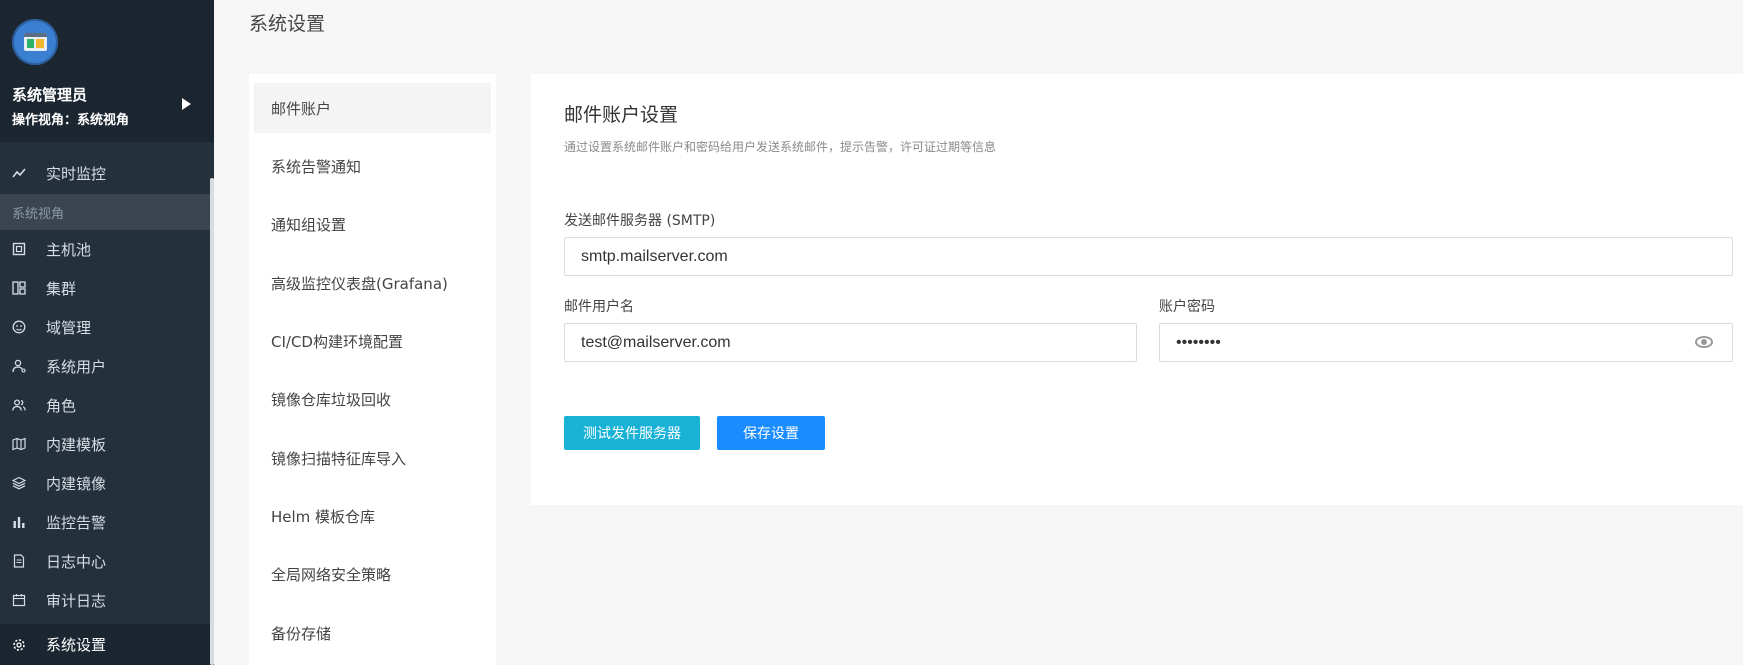 This screenshot has height=665, width=1743. Describe the element at coordinates (301, 109) in the screenshot. I see `subnav-item-label: 邮件账户` at that location.